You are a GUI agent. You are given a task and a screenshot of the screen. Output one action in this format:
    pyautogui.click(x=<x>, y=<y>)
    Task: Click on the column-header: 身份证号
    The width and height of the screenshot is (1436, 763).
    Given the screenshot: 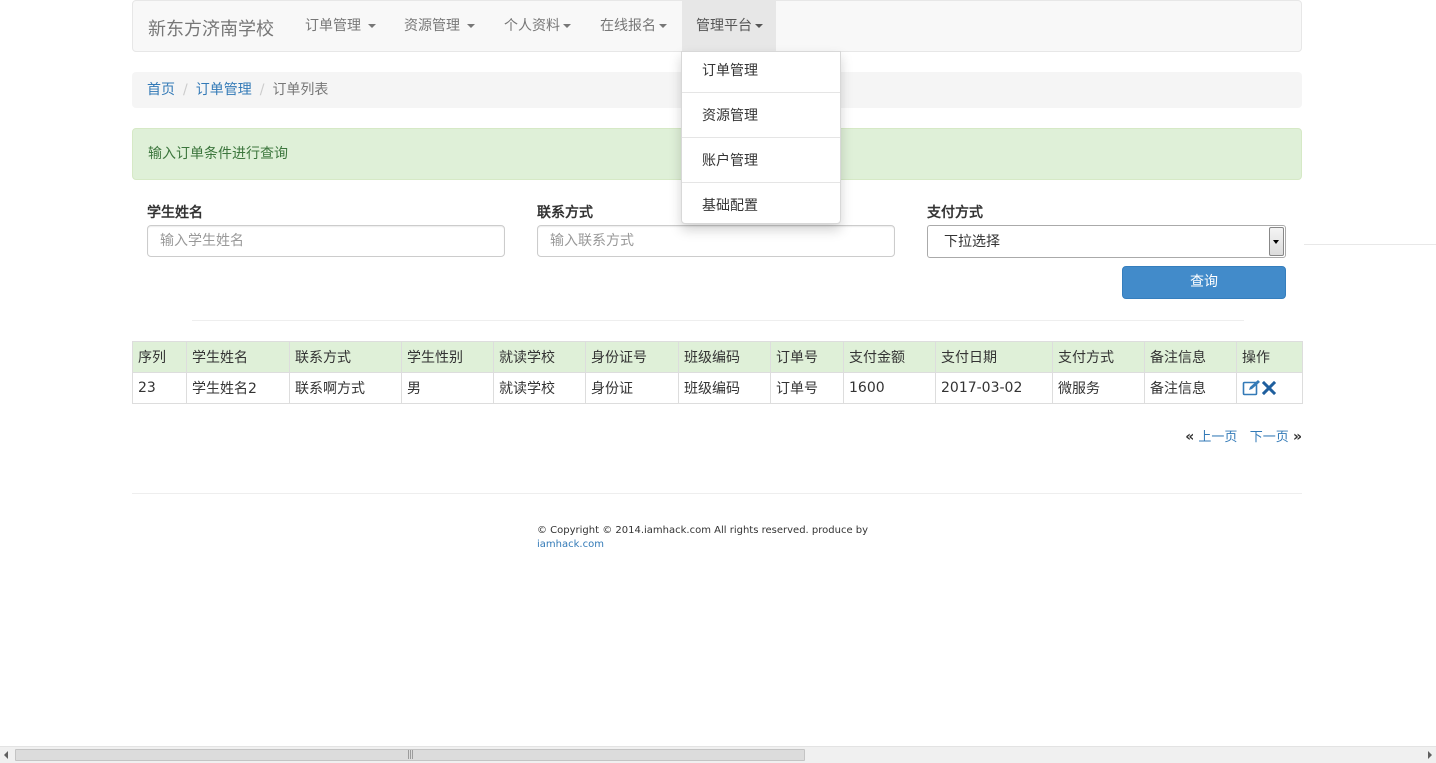 What is the action you would take?
    pyautogui.click(x=632, y=357)
    